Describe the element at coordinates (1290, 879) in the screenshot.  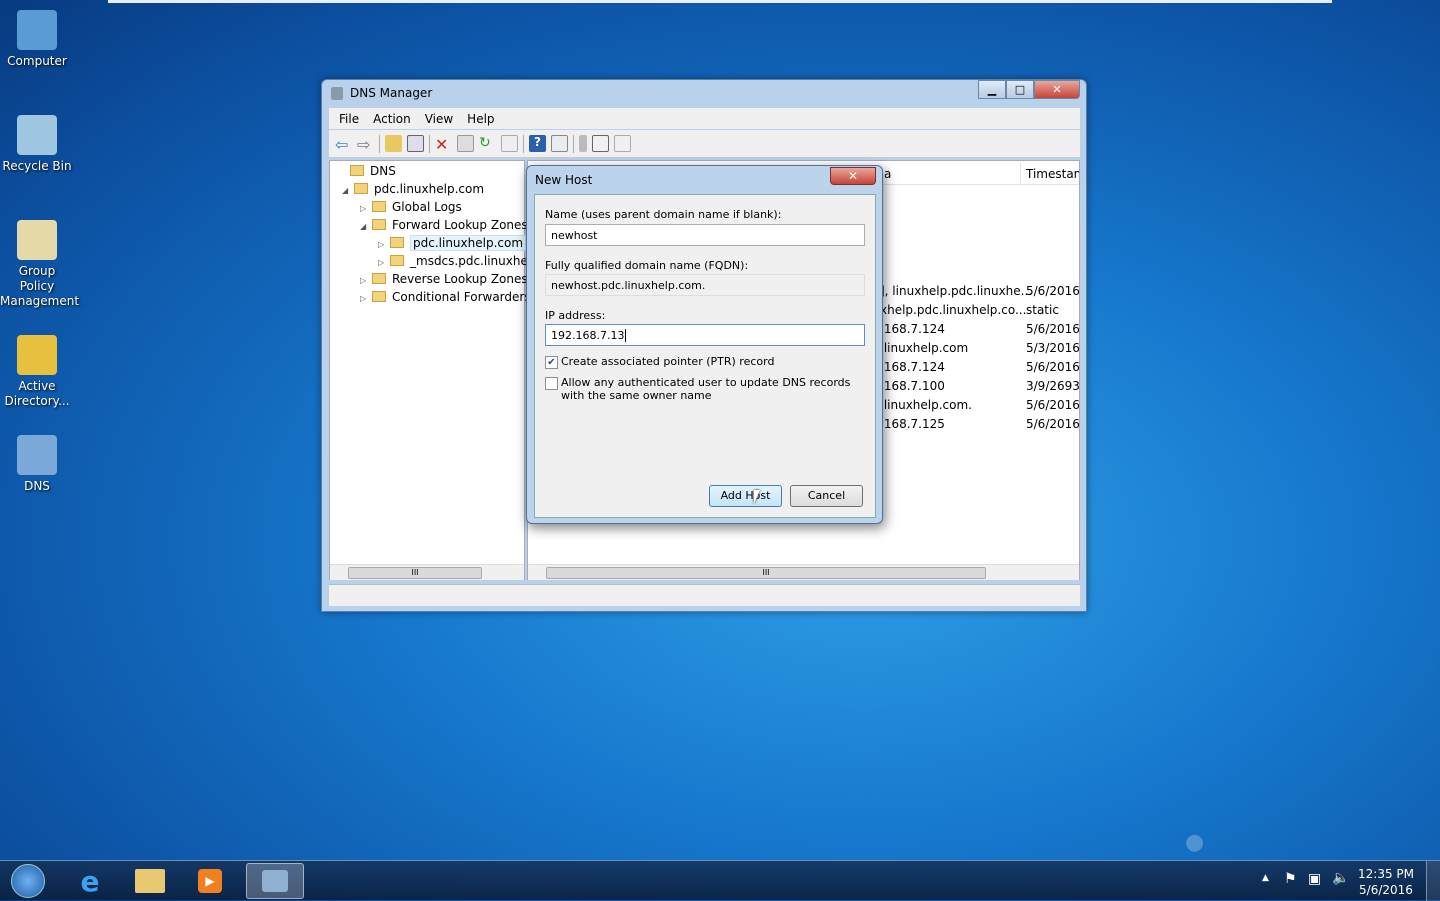
I see `action-center-icon: ⚑` at that location.